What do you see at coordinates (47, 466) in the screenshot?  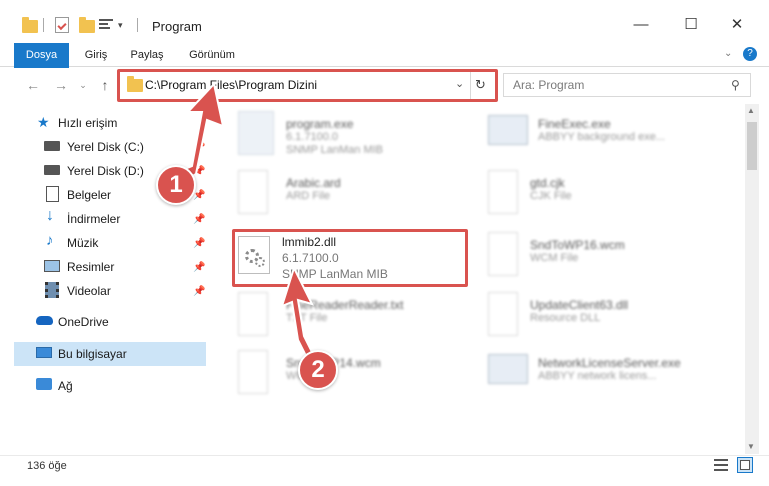 I see `item-count: 136 öğe` at bounding box center [47, 466].